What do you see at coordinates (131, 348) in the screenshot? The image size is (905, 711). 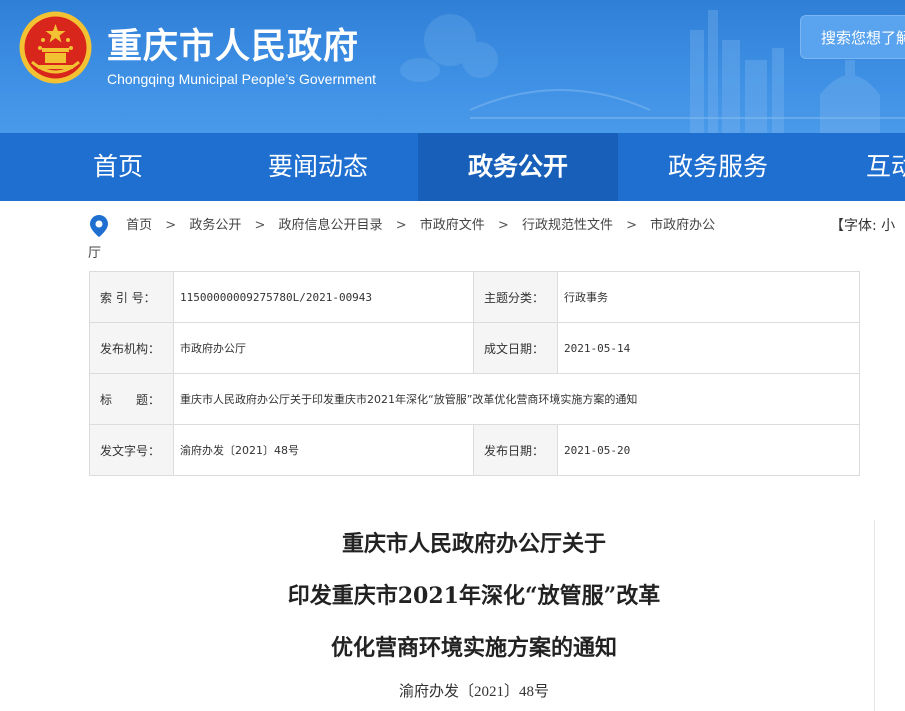 I see `issuer-label: 发布机构：` at bounding box center [131, 348].